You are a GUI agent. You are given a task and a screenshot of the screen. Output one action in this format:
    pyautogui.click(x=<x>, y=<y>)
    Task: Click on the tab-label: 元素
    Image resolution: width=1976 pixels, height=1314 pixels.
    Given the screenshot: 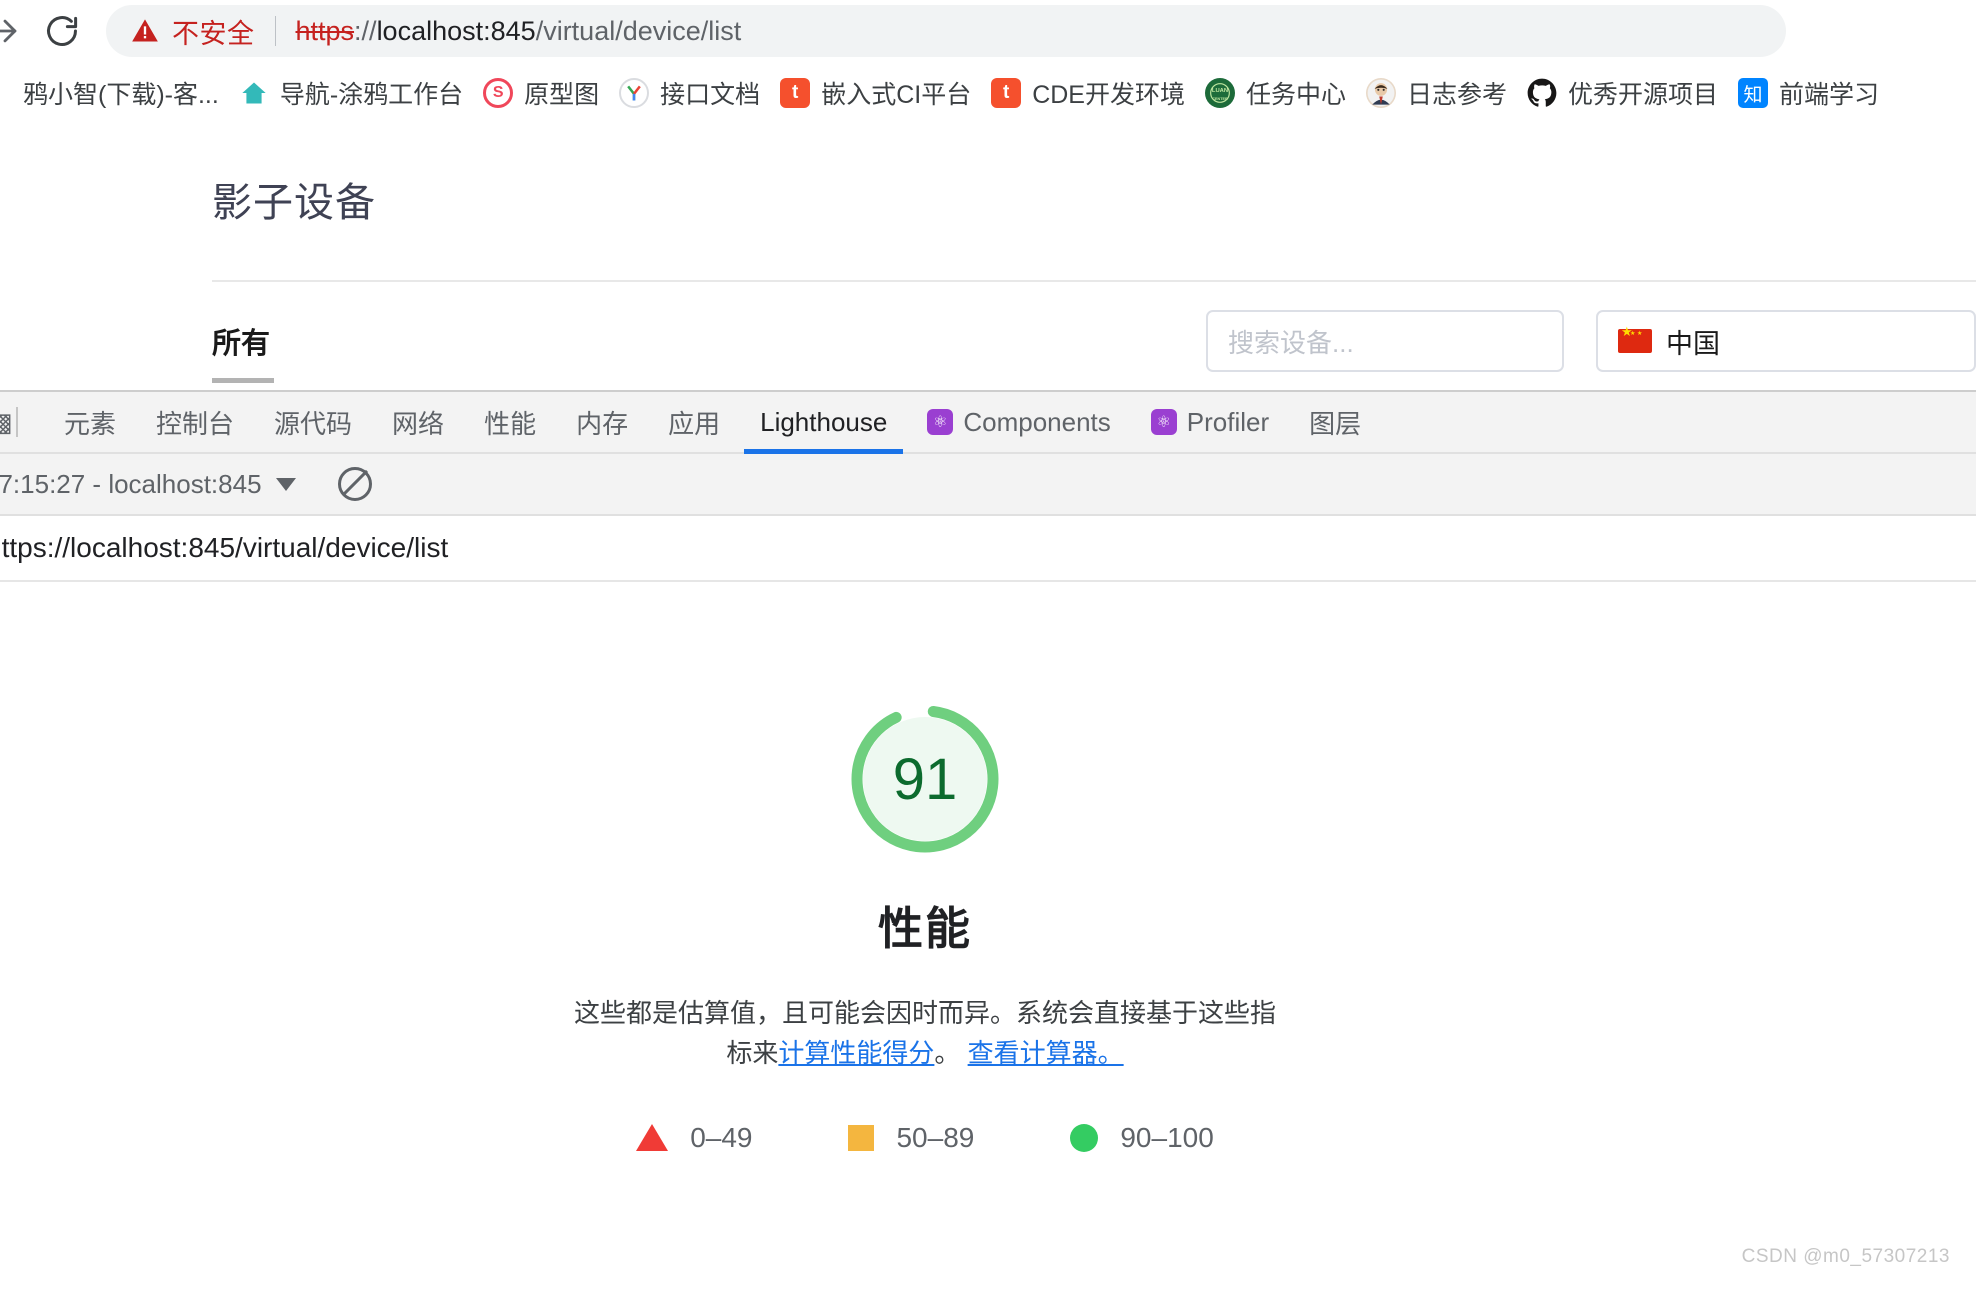 What is the action you would take?
    pyautogui.click(x=90, y=423)
    